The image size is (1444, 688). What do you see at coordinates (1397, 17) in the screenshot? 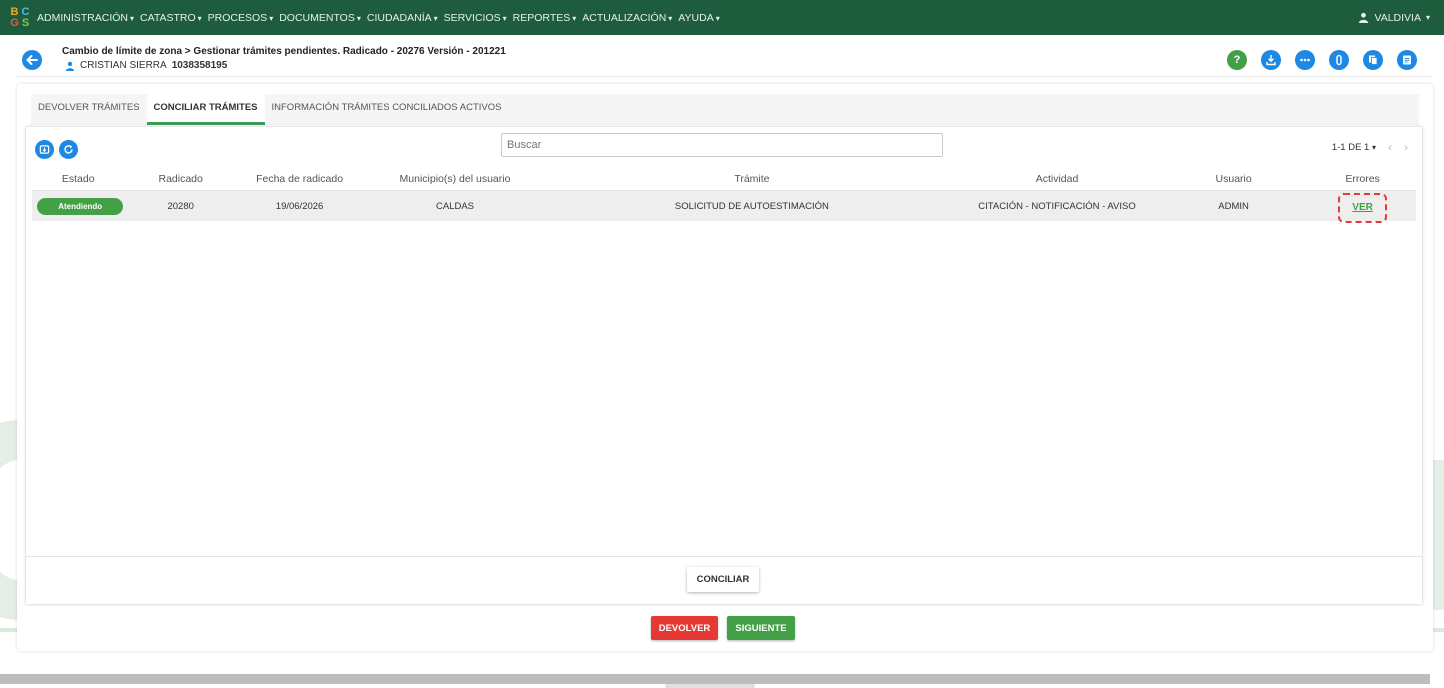
I see `user-name: VALDIVIA` at bounding box center [1397, 17].